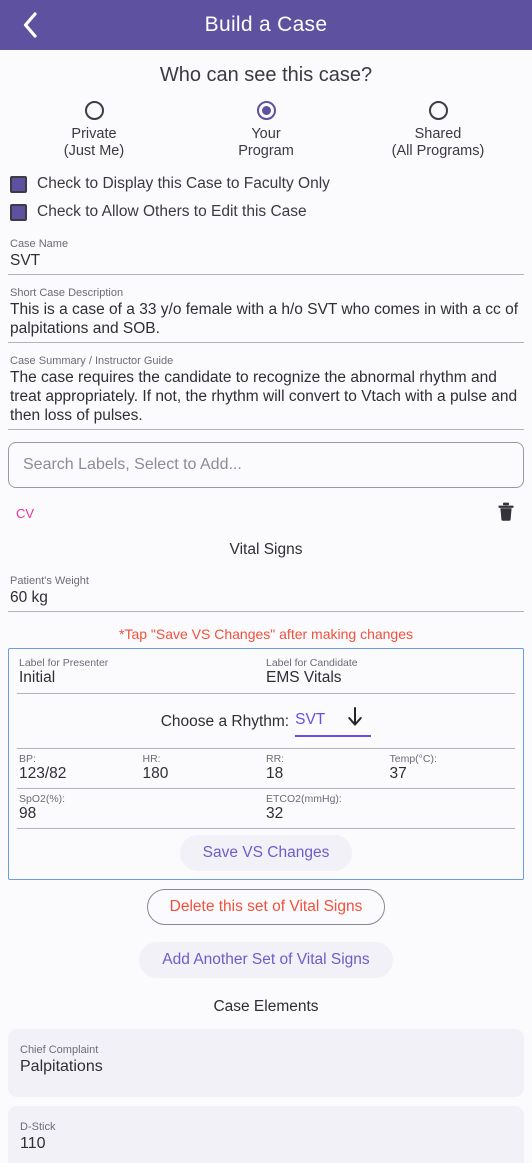 The image size is (532, 1163). What do you see at coordinates (151, 759) in the screenshot?
I see `hr-label: HR:` at bounding box center [151, 759].